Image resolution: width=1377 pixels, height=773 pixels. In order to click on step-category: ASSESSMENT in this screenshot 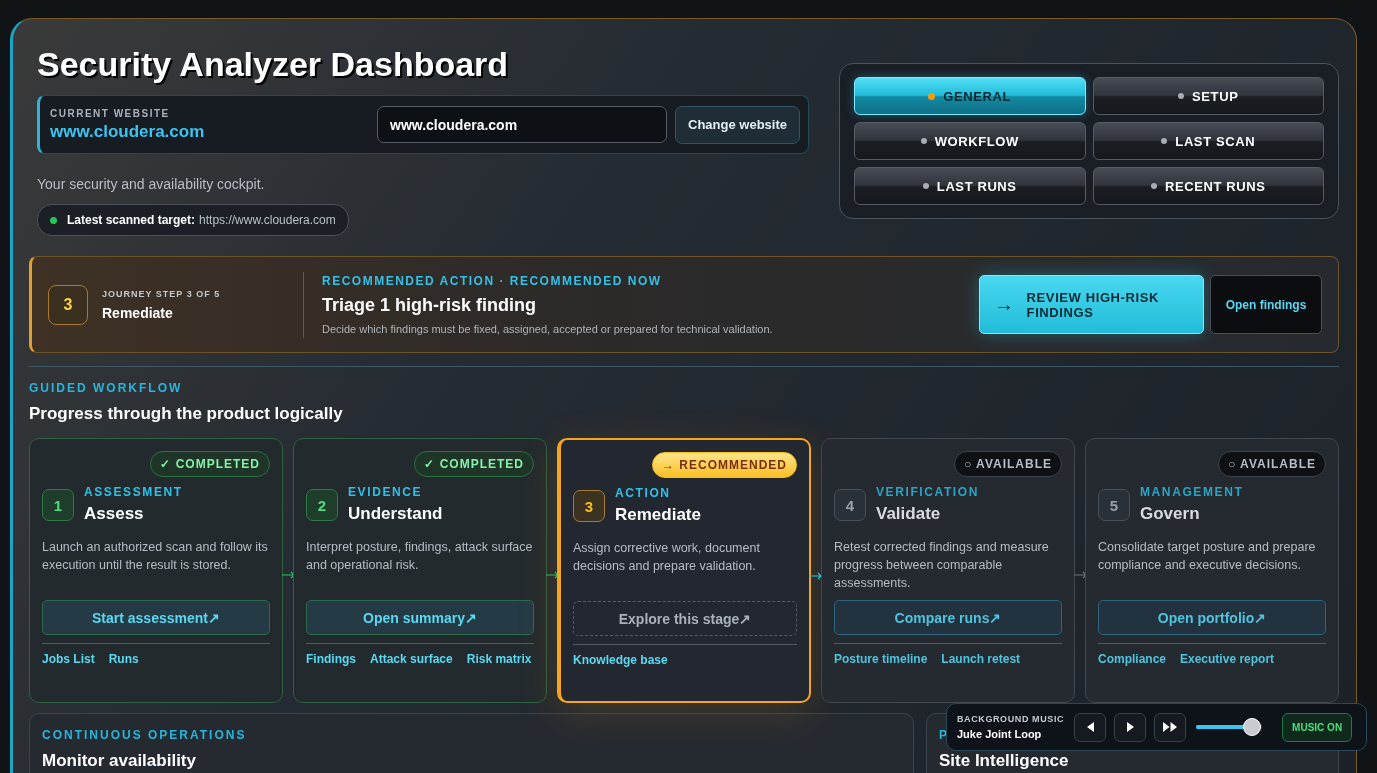, I will do `click(133, 492)`.